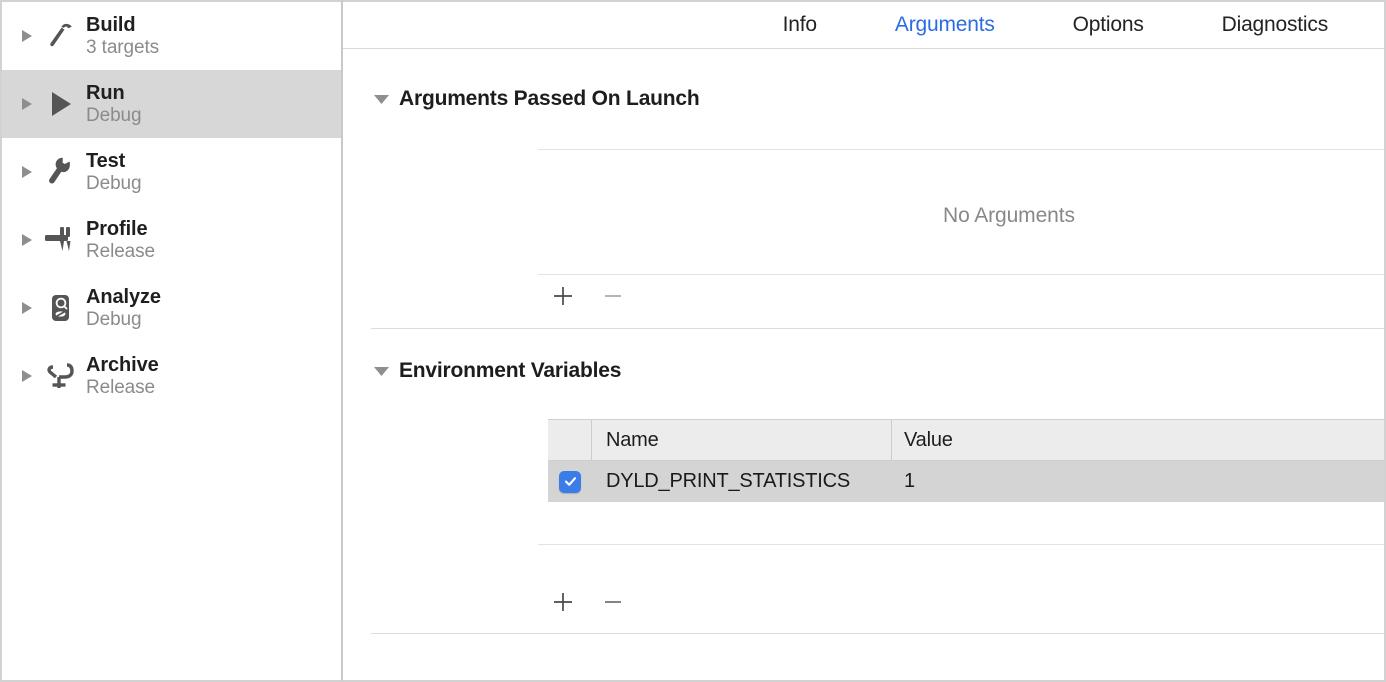 This screenshot has width=1386, height=682. I want to click on disclosure-triangle-build, so click(27, 36).